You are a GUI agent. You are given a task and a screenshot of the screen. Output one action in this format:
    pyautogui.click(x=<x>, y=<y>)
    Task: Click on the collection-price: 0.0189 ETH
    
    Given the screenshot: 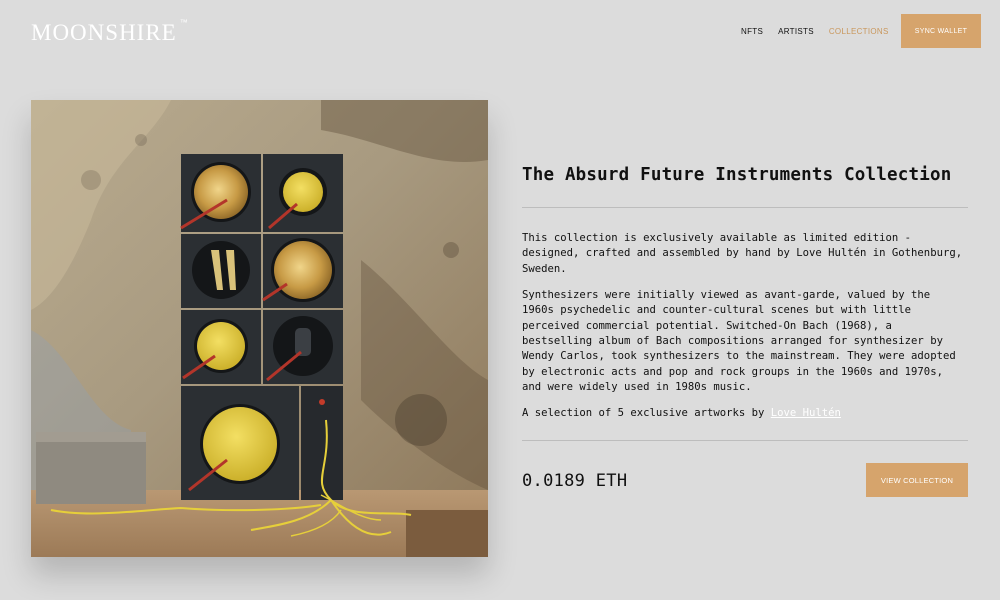 What is the action you would take?
    pyautogui.click(x=575, y=481)
    